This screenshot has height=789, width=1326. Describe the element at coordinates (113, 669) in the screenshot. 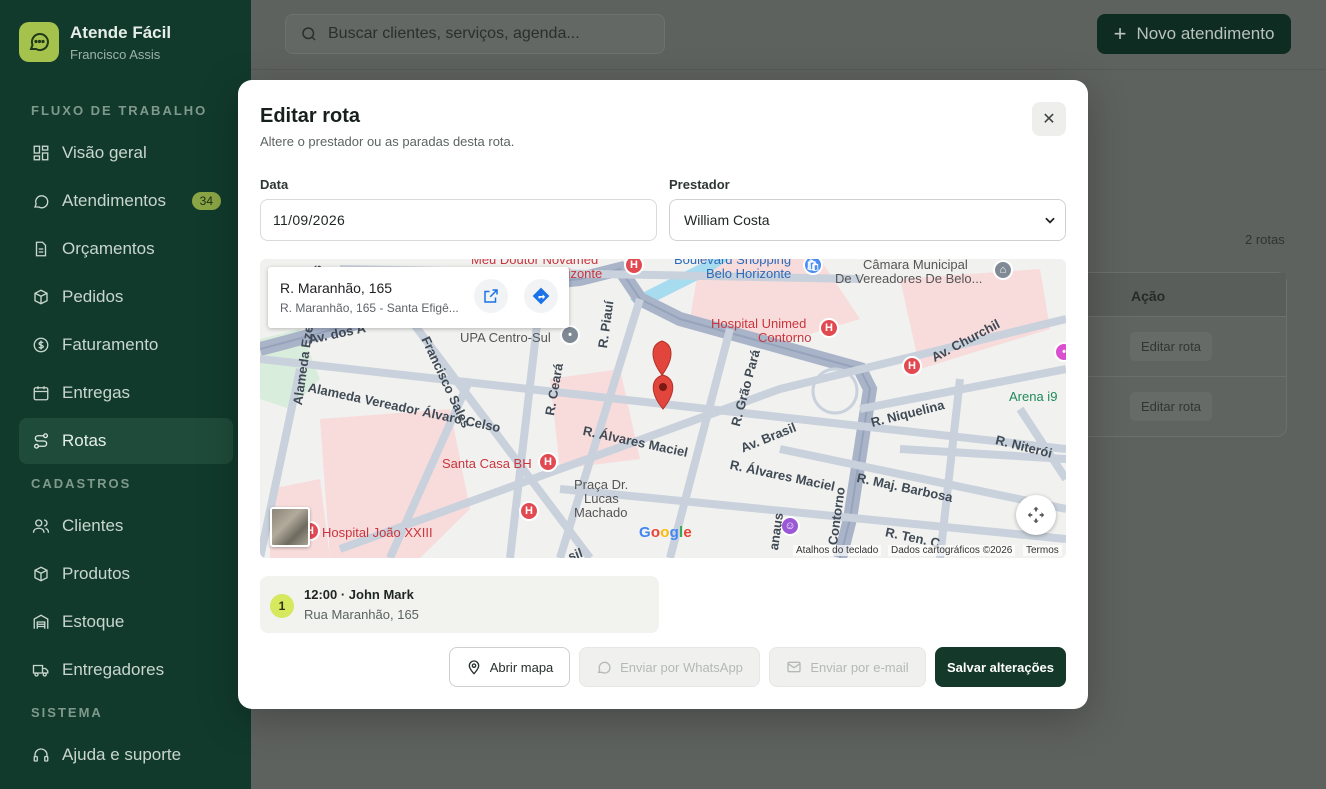

I see `sidebar-item-label: Entregadores` at that location.